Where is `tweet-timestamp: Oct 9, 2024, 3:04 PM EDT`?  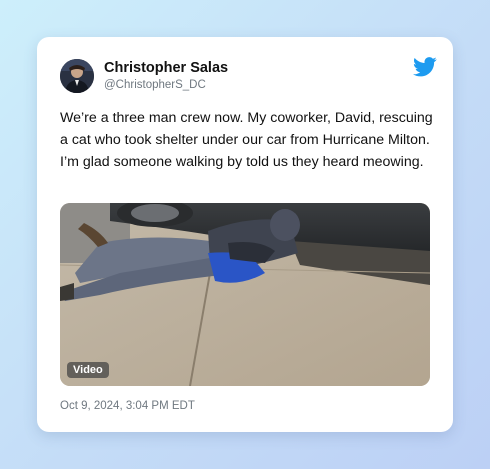 tweet-timestamp: Oct 9, 2024, 3:04 PM EDT is located at coordinates (127, 406).